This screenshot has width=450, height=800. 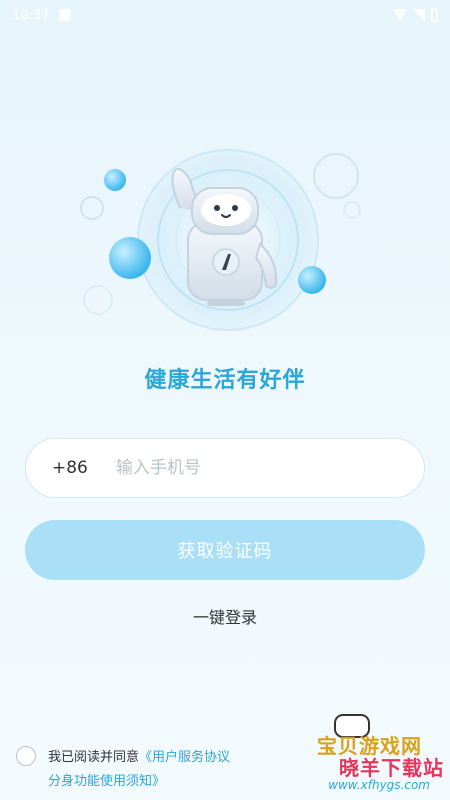 I want to click on signal-icon, so click(x=419, y=15).